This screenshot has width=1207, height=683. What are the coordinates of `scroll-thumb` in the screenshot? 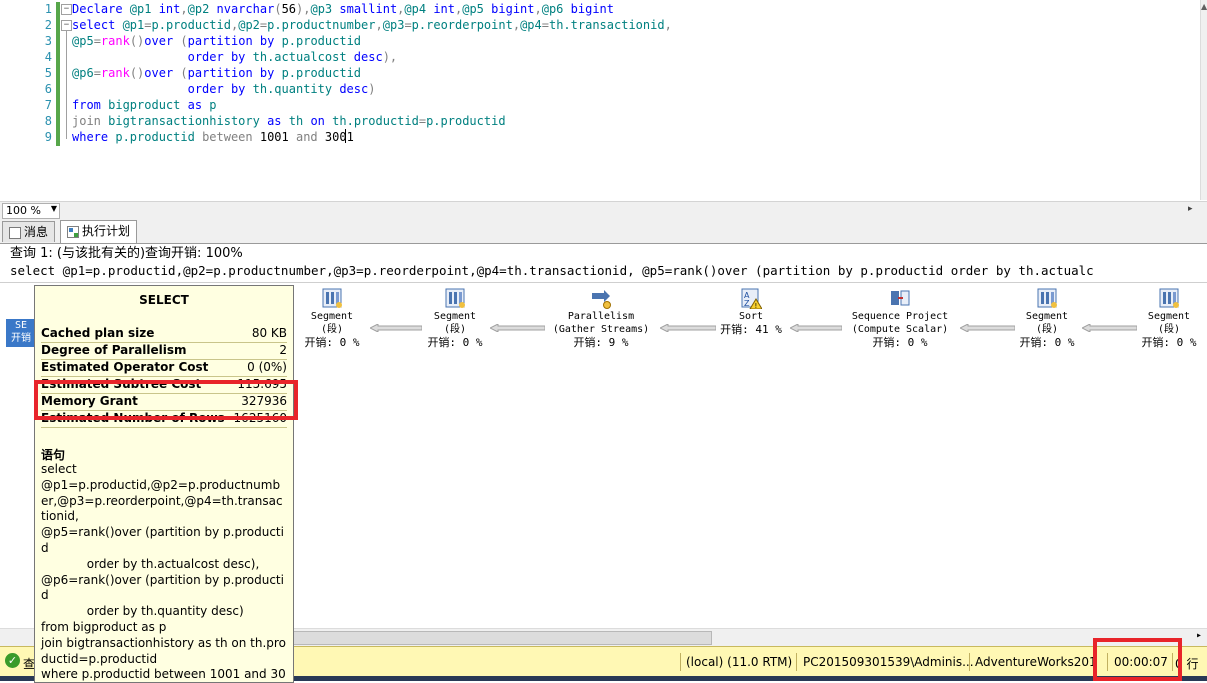 It's located at (501, 638).